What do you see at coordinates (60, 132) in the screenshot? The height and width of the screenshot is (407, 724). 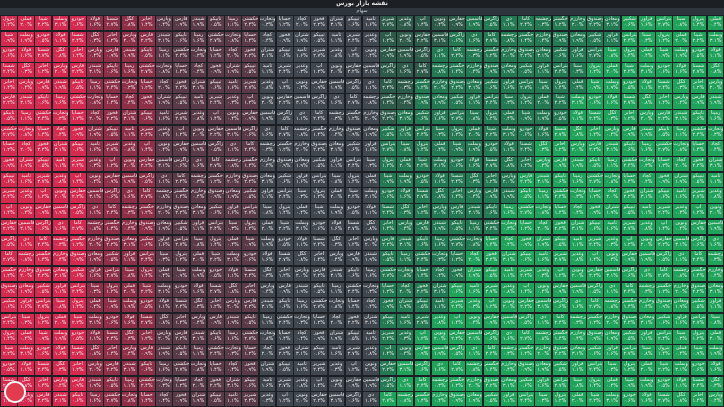 I see `stock-tile: کچاد ۰.۴%` at bounding box center [60, 132].